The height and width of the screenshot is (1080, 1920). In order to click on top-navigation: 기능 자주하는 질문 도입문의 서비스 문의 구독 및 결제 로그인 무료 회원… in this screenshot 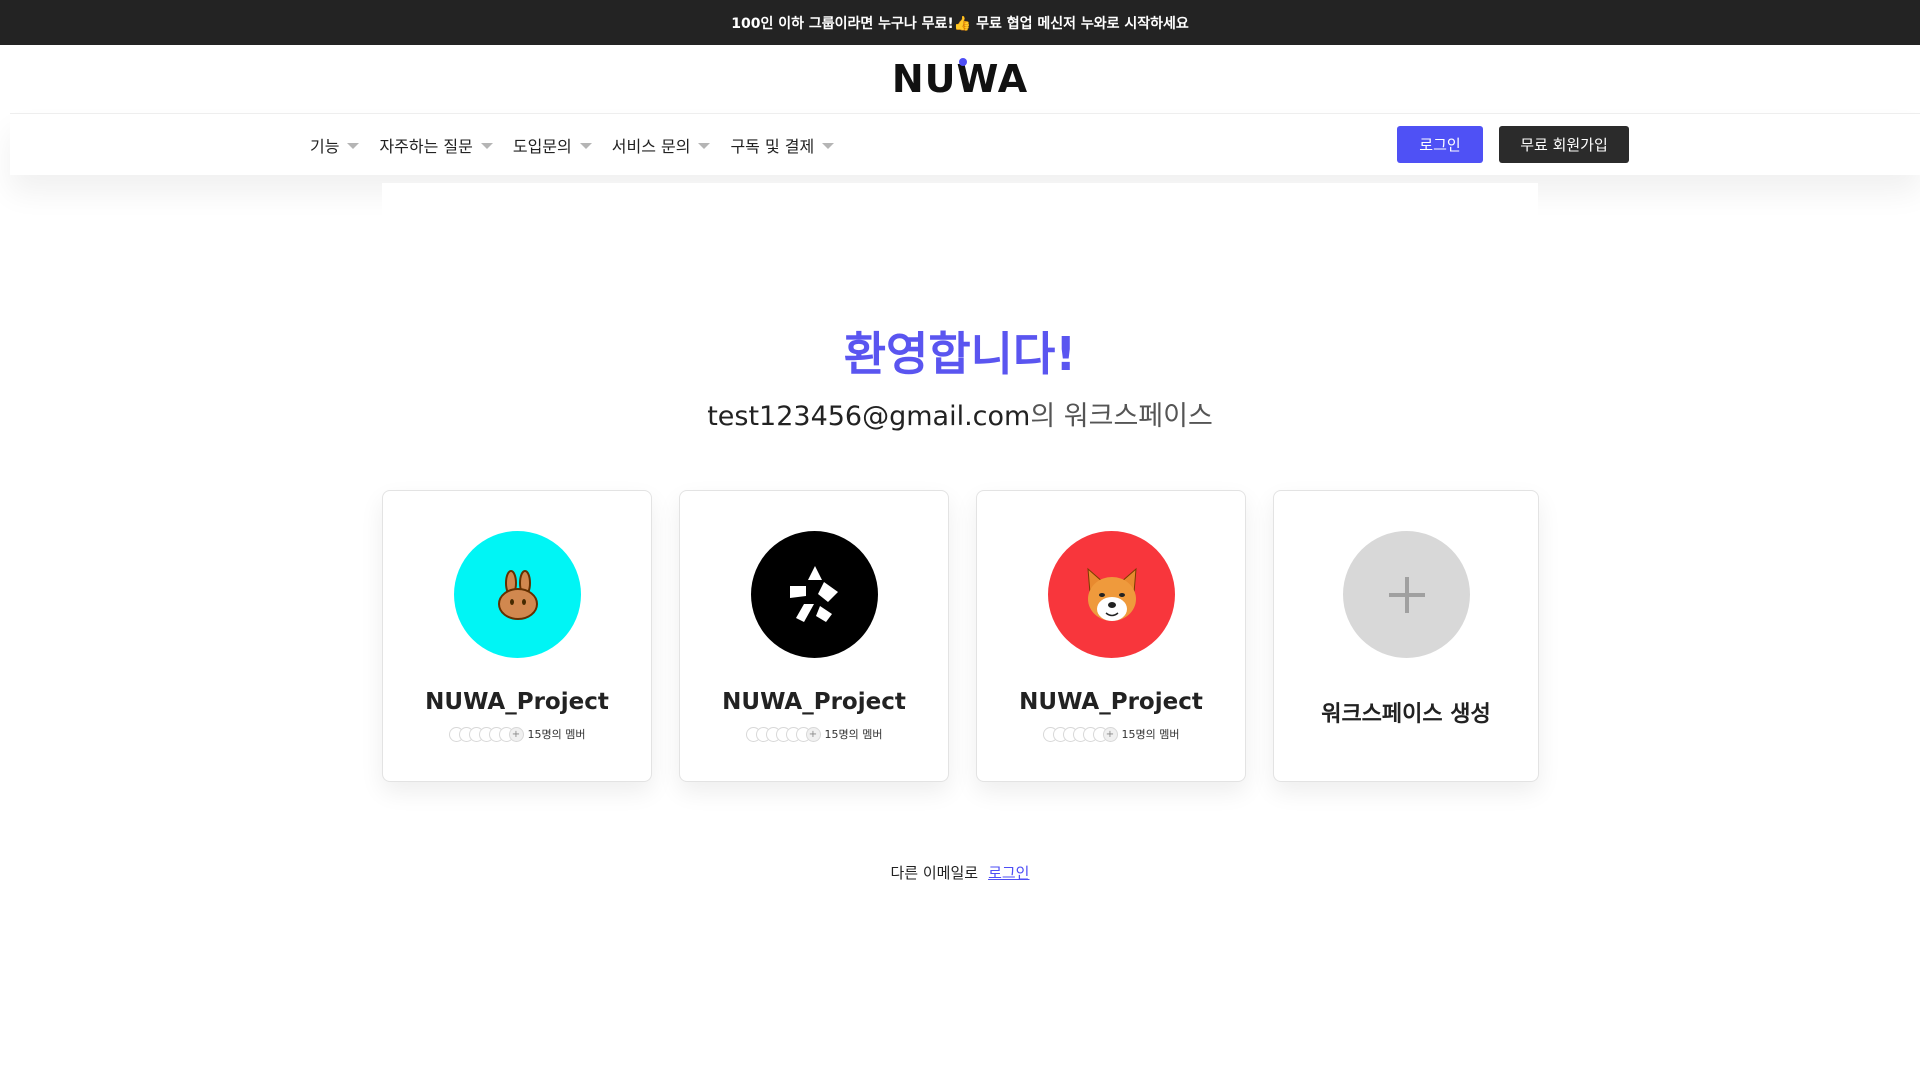, I will do `click(965, 144)`.